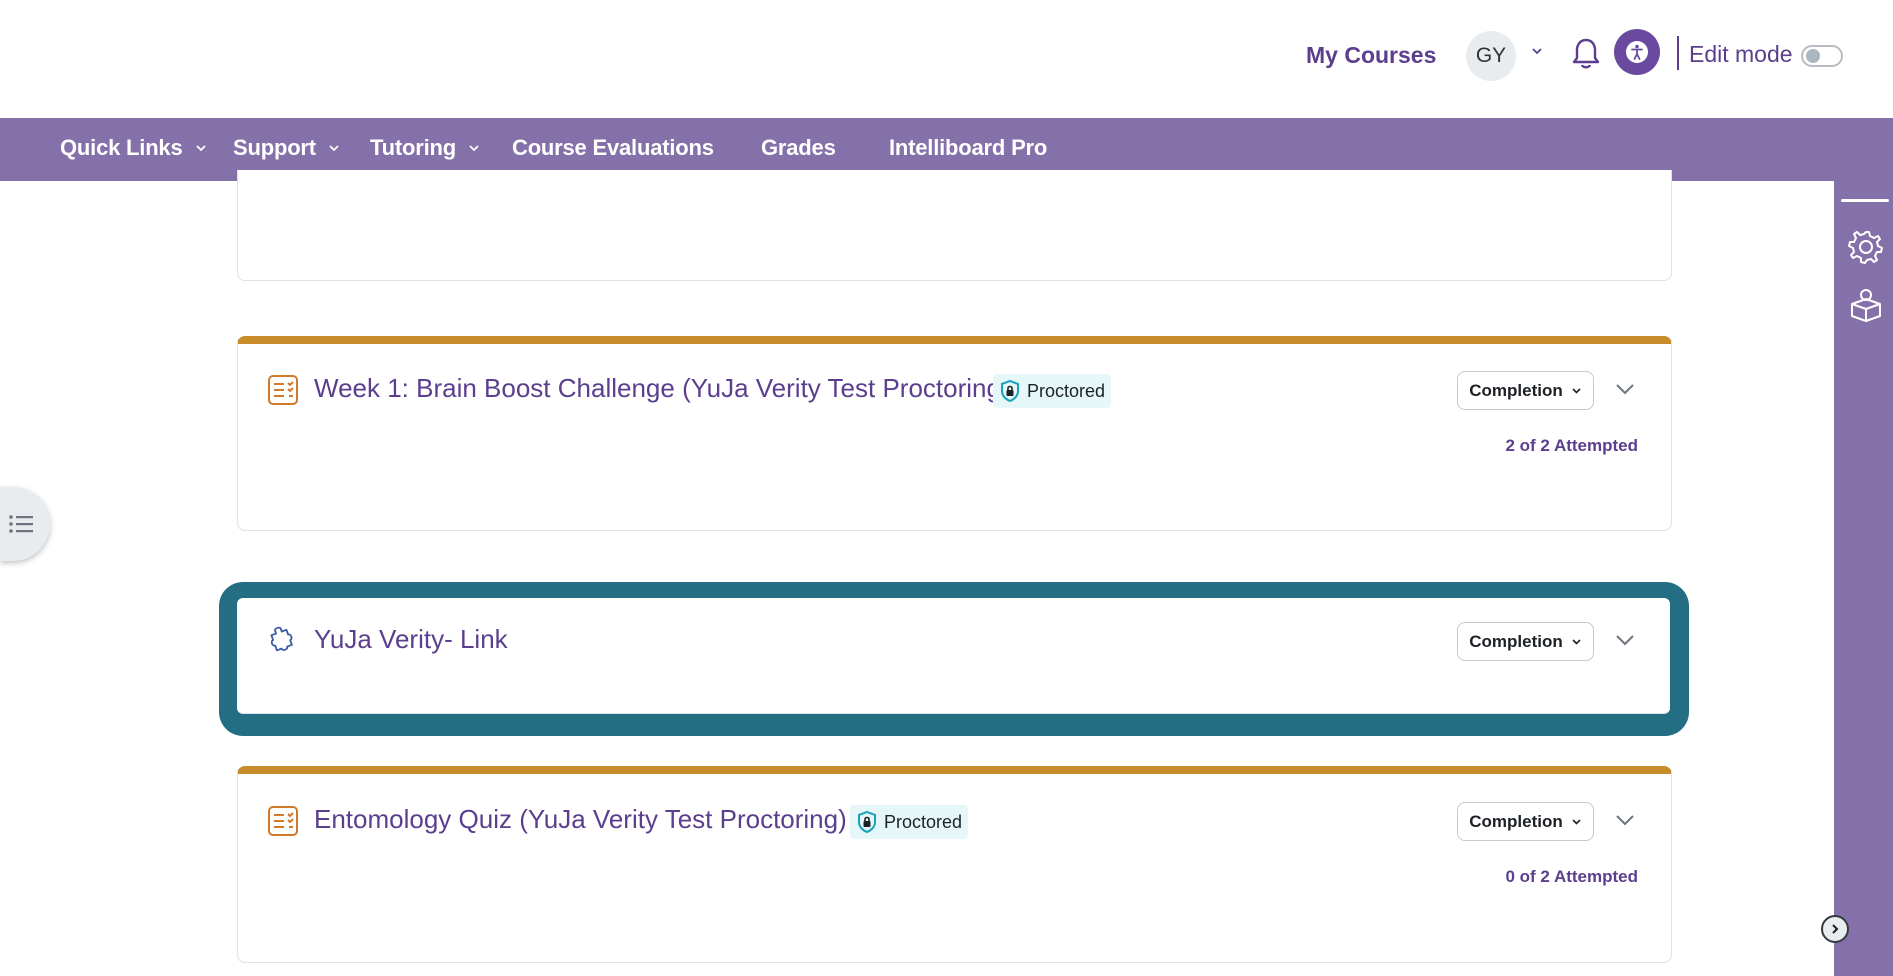 This screenshot has width=1893, height=976. I want to click on nav-label: Course Evaluations, so click(613, 147).